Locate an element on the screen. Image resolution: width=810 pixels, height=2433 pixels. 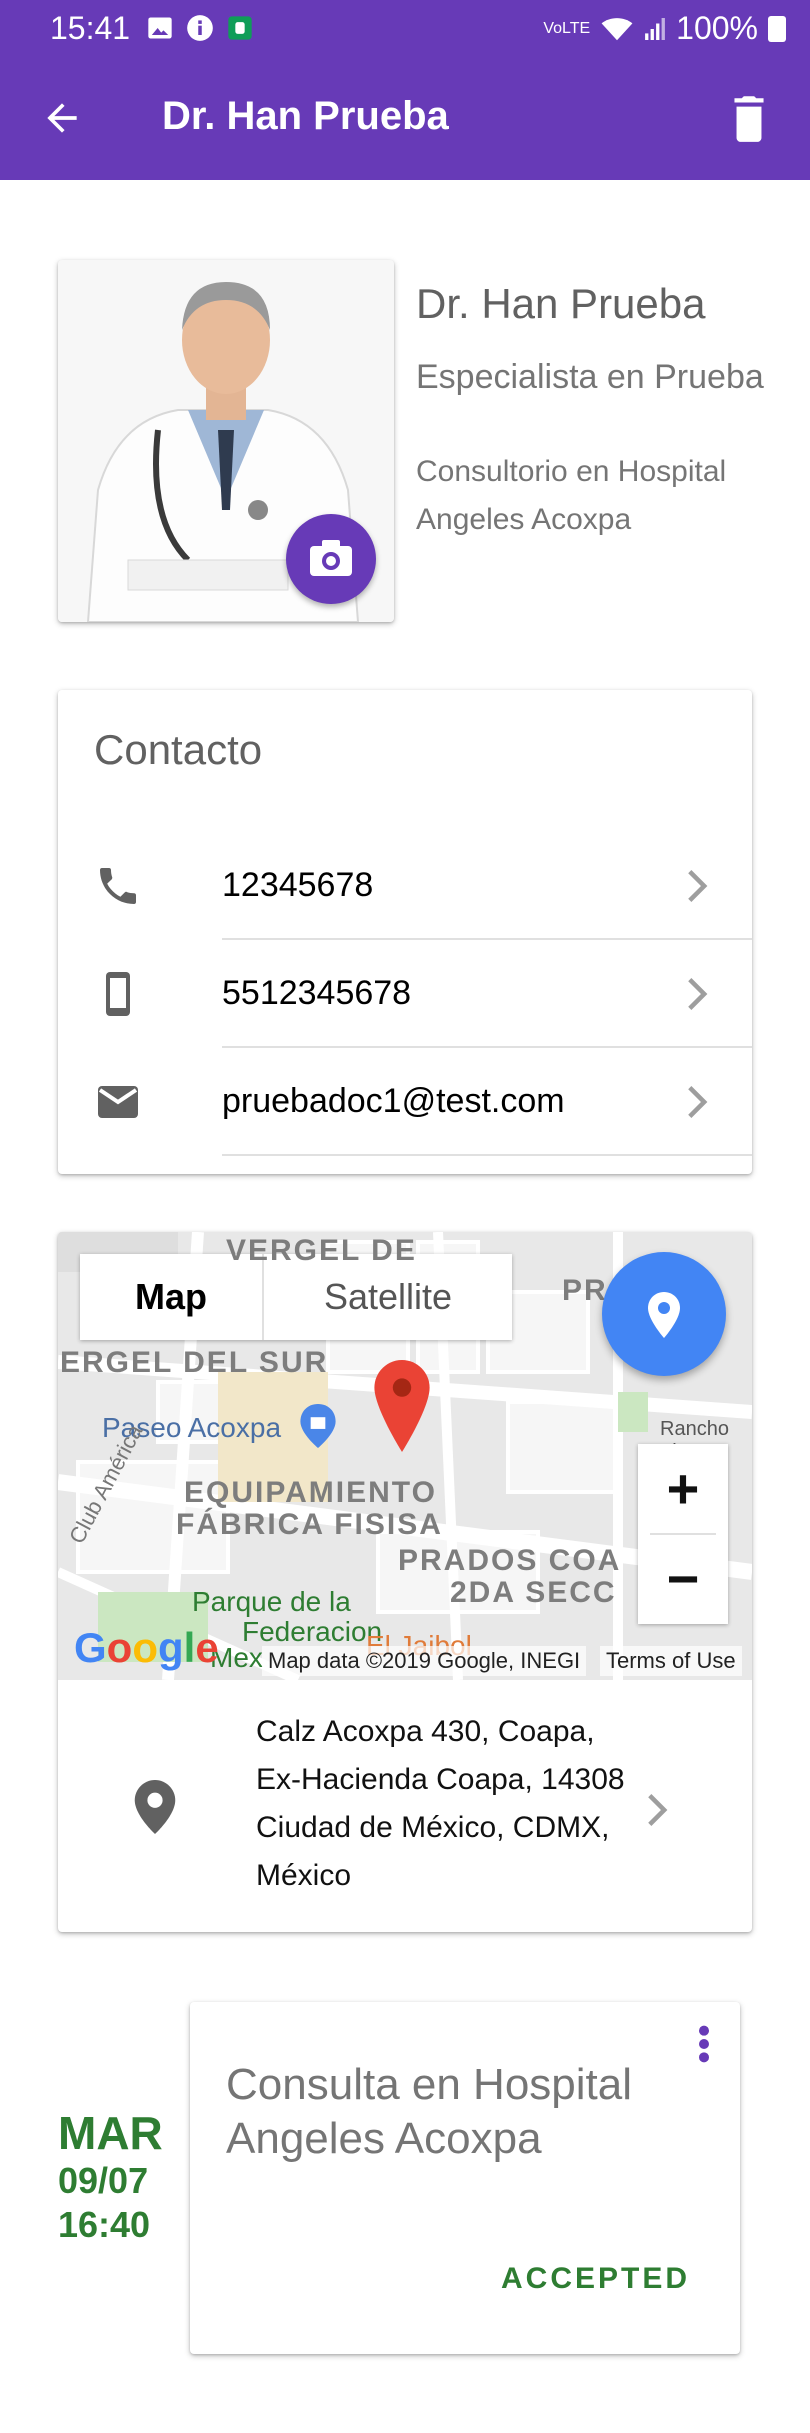
battery-icon is located at coordinates (777, 28).